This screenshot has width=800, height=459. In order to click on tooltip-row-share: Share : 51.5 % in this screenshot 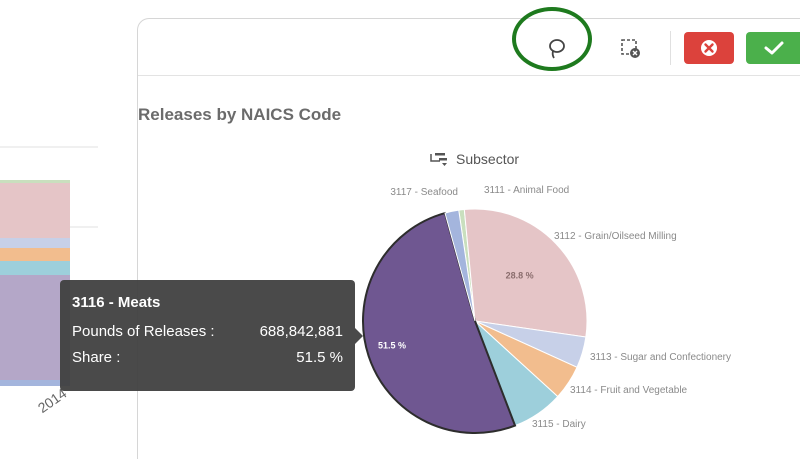, I will do `click(207, 357)`.